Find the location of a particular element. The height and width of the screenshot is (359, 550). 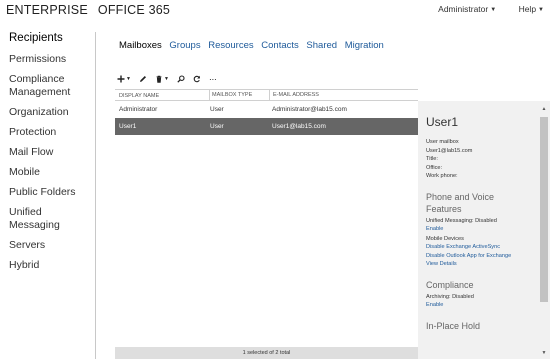

user-label: Administrator is located at coordinates (463, 9).